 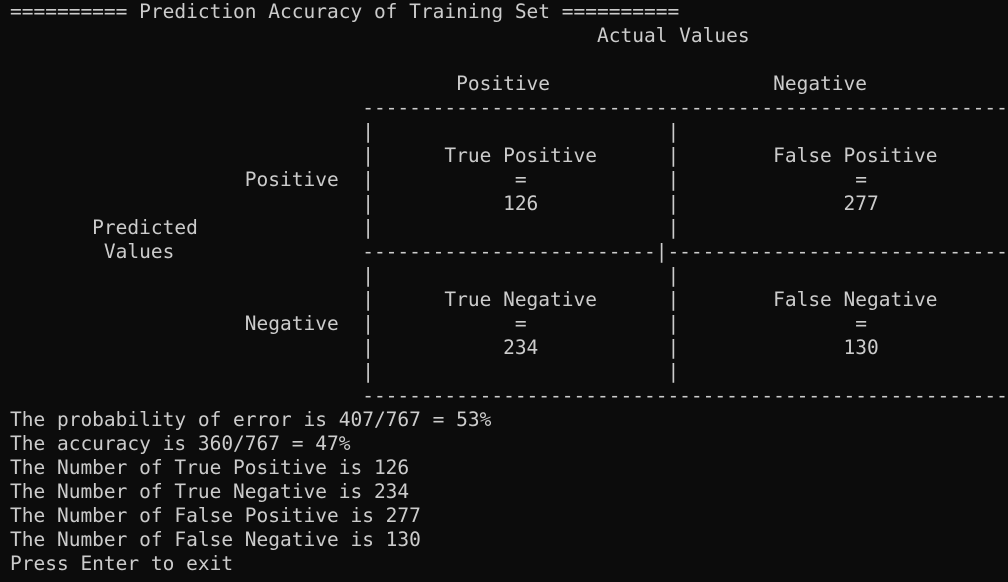 I want to click on console-line: The Number of False Positive is 277, so click(x=215, y=515).